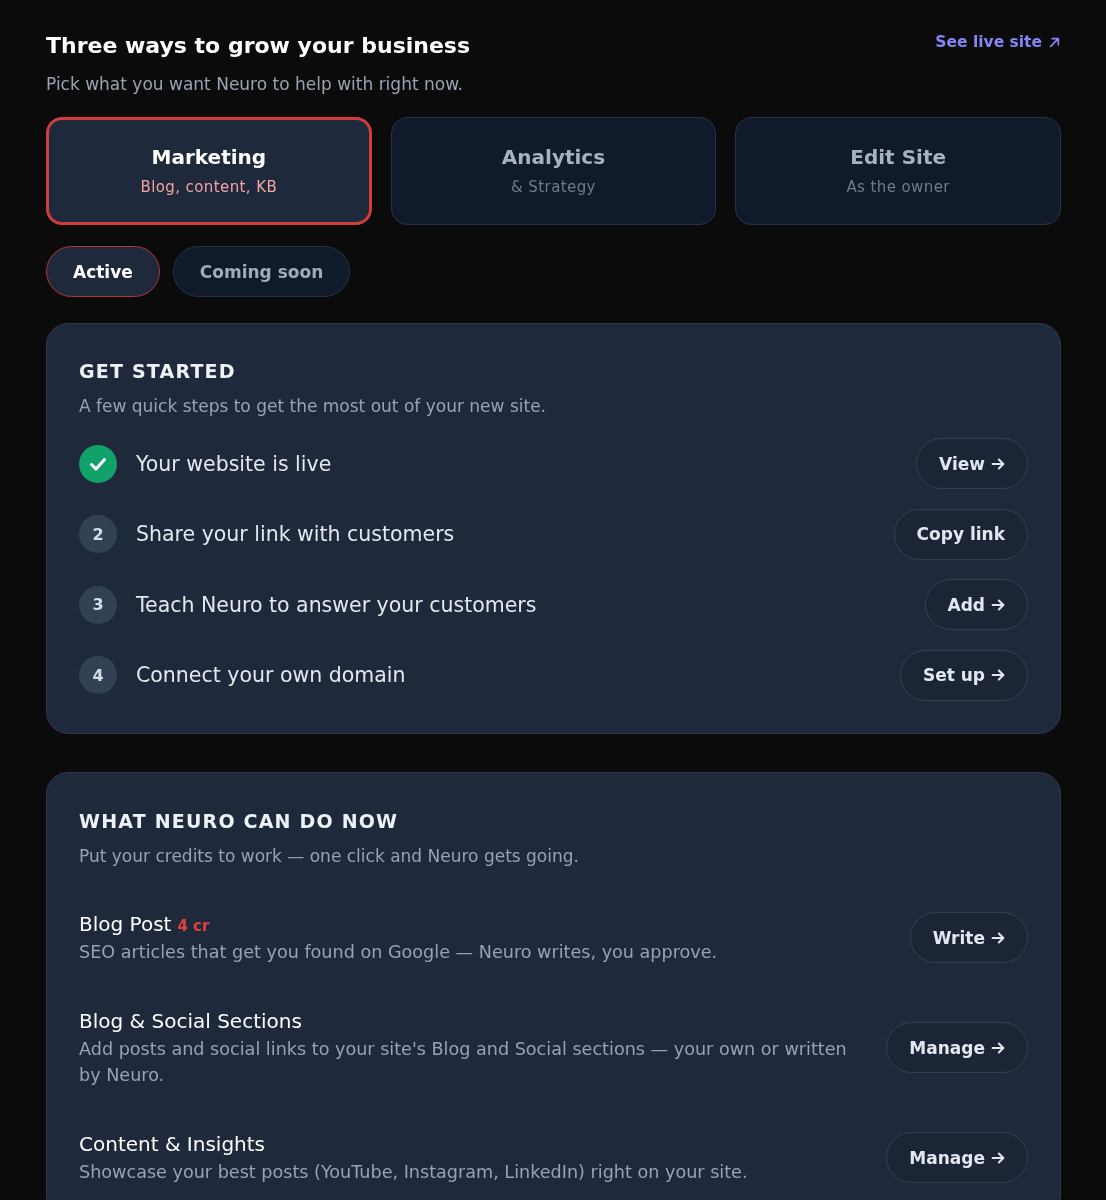 This screenshot has height=1200, width=1106. Describe the element at coordinates (972, 463) in the screenshot. I see `step-action-button: View` at that location.